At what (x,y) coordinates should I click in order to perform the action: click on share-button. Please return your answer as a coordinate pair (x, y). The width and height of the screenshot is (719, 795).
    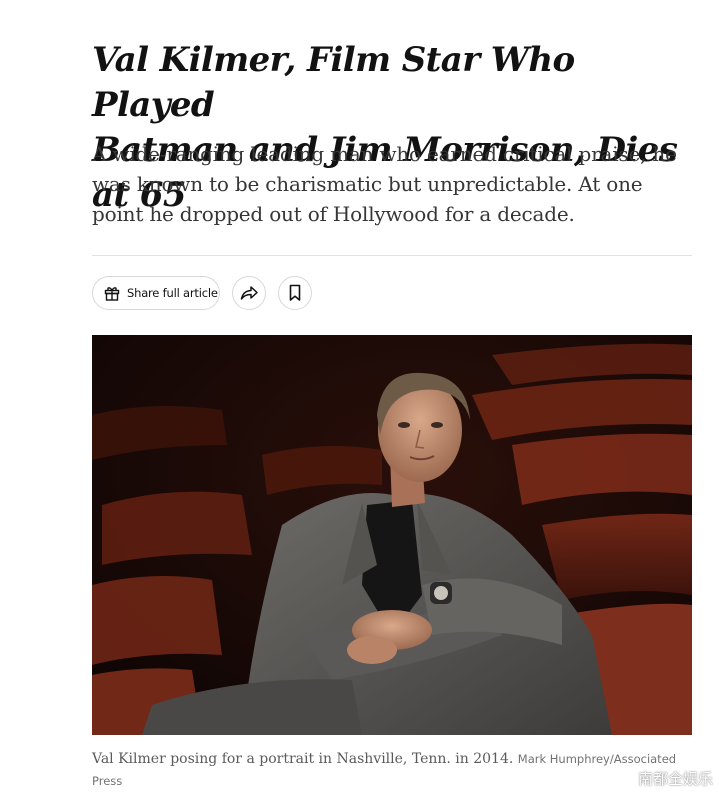
    Looking at the image, I should click on (249, 293).